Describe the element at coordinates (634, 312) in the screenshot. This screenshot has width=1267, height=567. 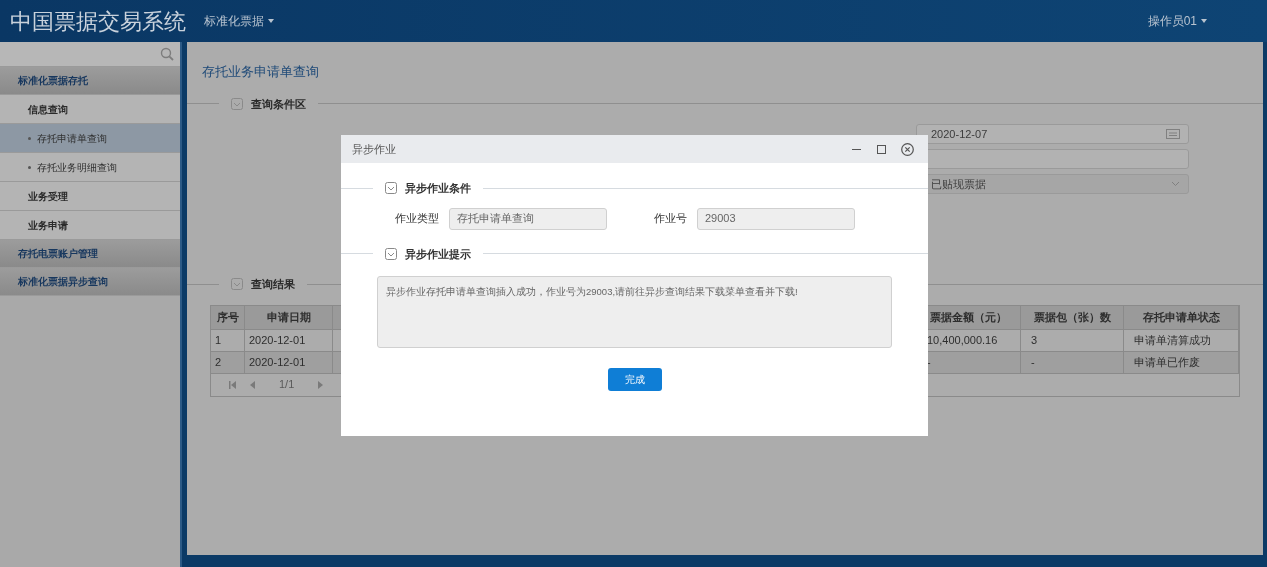
I see `message-box: 异步作业存托申请单查询插入成功，作业号为29003,请前往异步查询结果下载菜单查看并下载!` at that location.